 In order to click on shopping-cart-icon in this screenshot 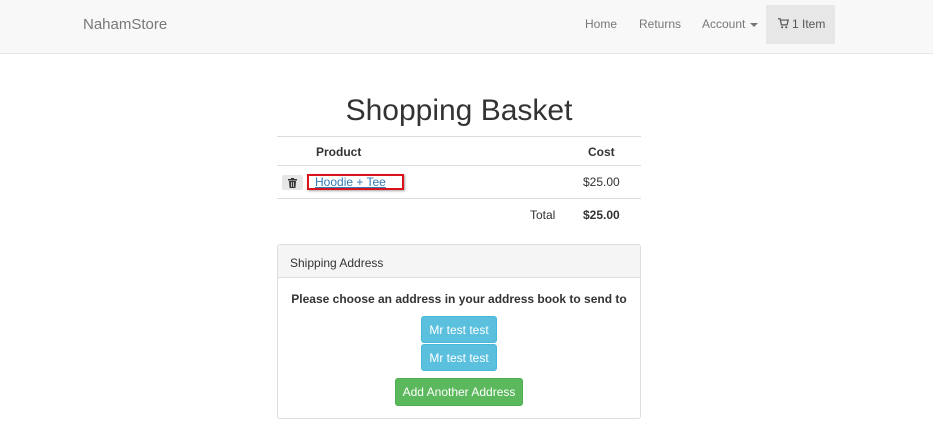, I will do `click(783, 23)`.